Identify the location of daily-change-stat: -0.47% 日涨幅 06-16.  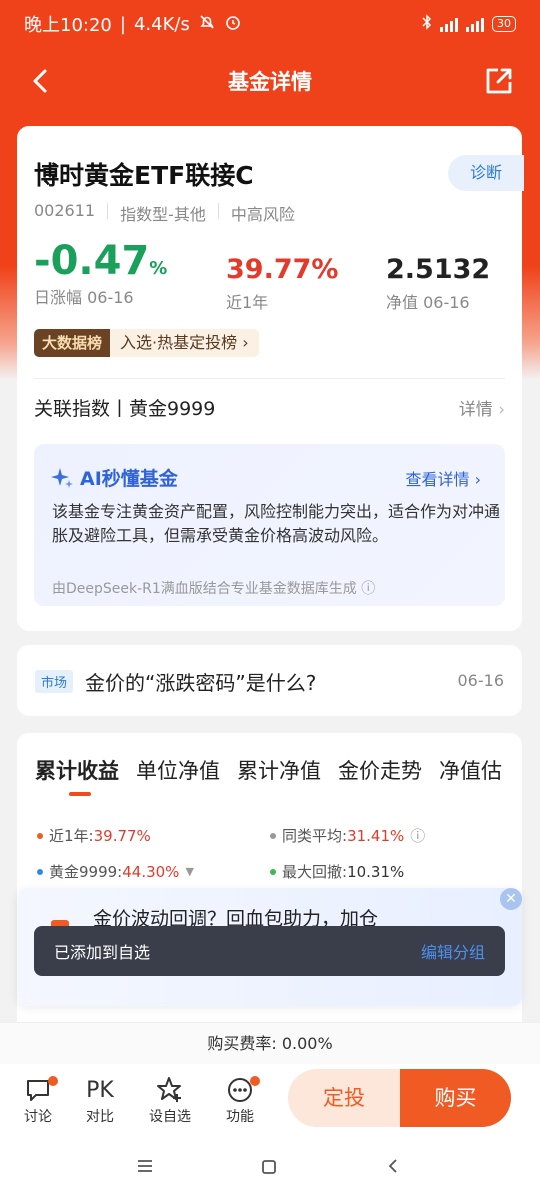
(100, 273).